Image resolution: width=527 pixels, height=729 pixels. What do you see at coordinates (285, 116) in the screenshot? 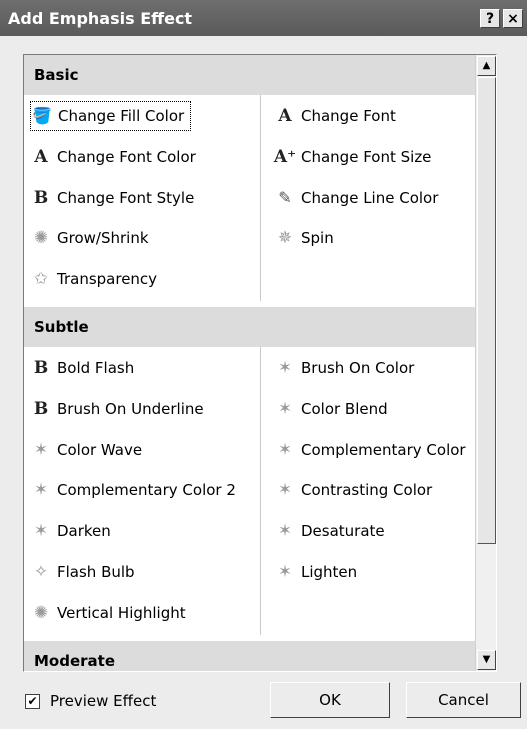
I see `font-a-icon: A` at bounding box center [285, 116].